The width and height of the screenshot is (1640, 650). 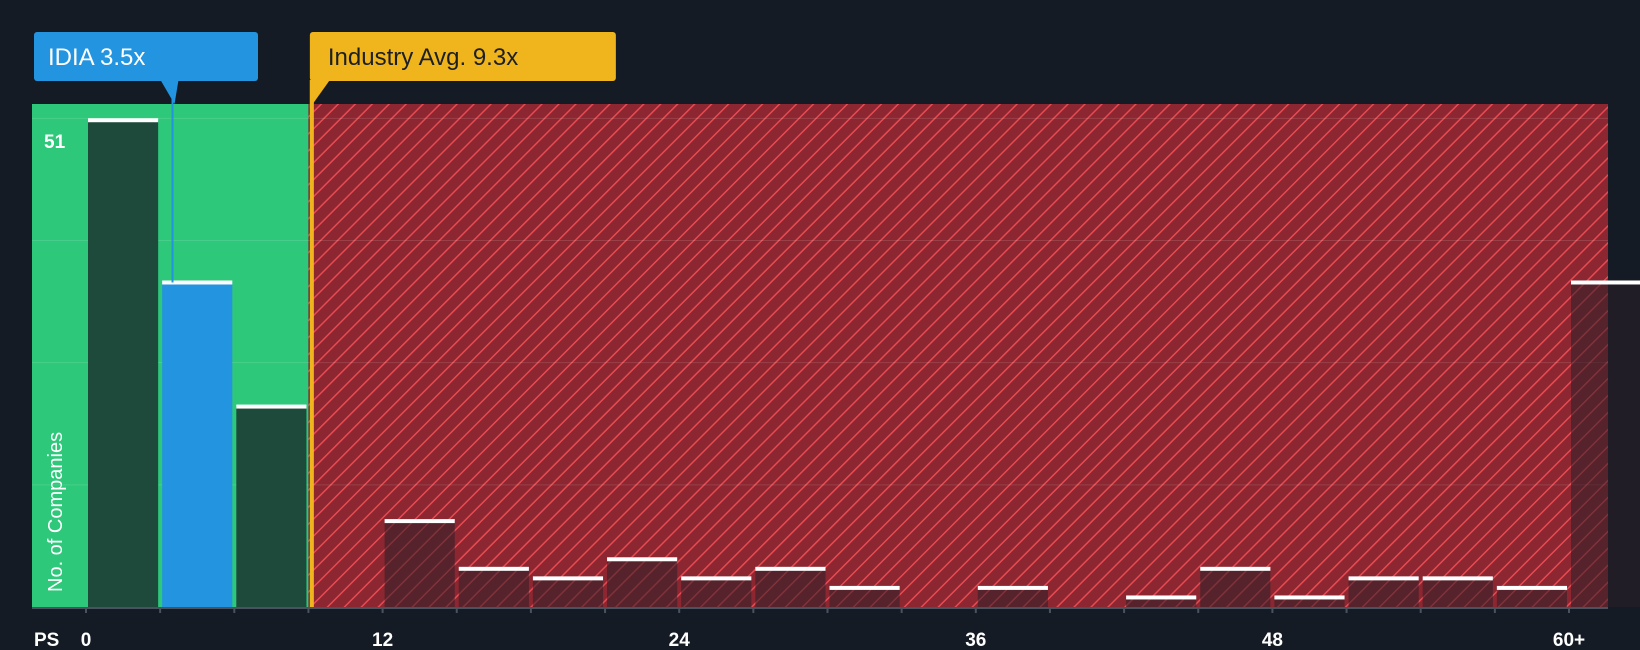 What do you see at coordinates (46, 640) in the screenshot?
I see `x-axis-label: PS` at bounding box center [46, 640].